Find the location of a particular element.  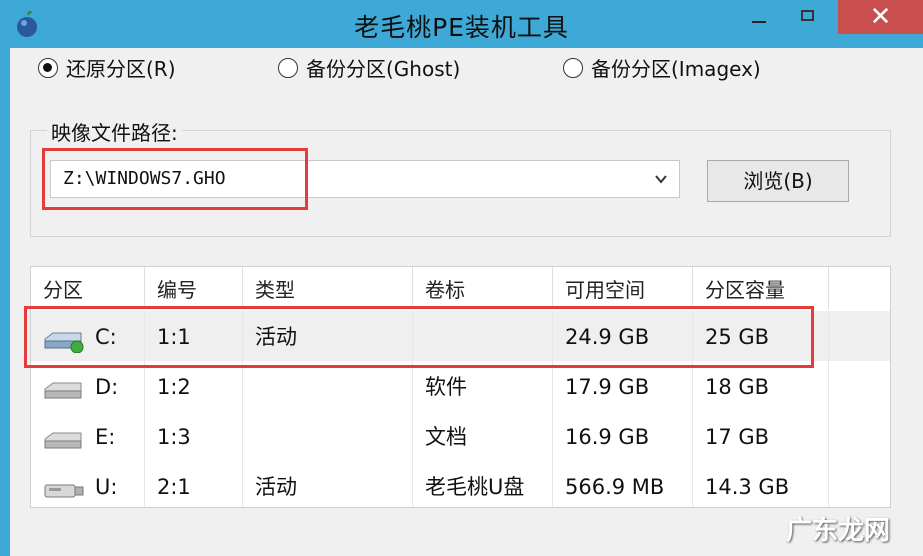

window-title: 老毛桃PE装机工具 is located at coordinates (461, 27).